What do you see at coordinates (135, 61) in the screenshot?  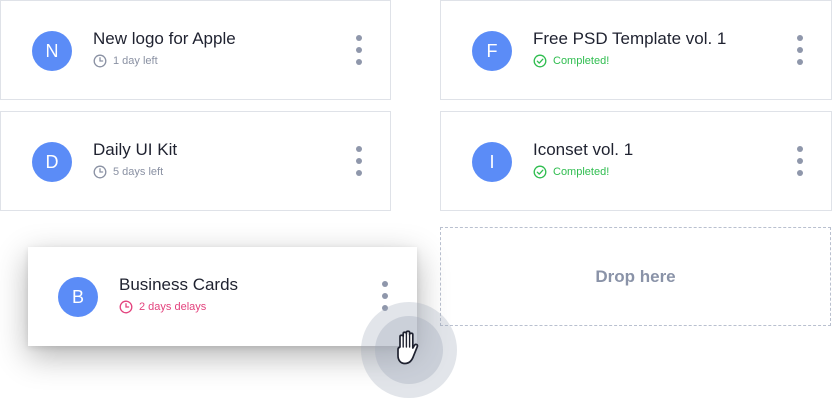 I see `task-status-label: 1 day left` at bounding box center [135, 61].